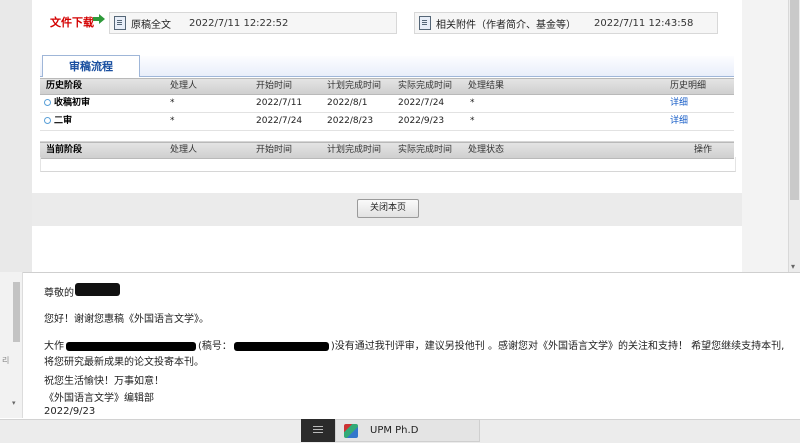  I want to click on file-download-label: 文件下载, so click(72, 22).